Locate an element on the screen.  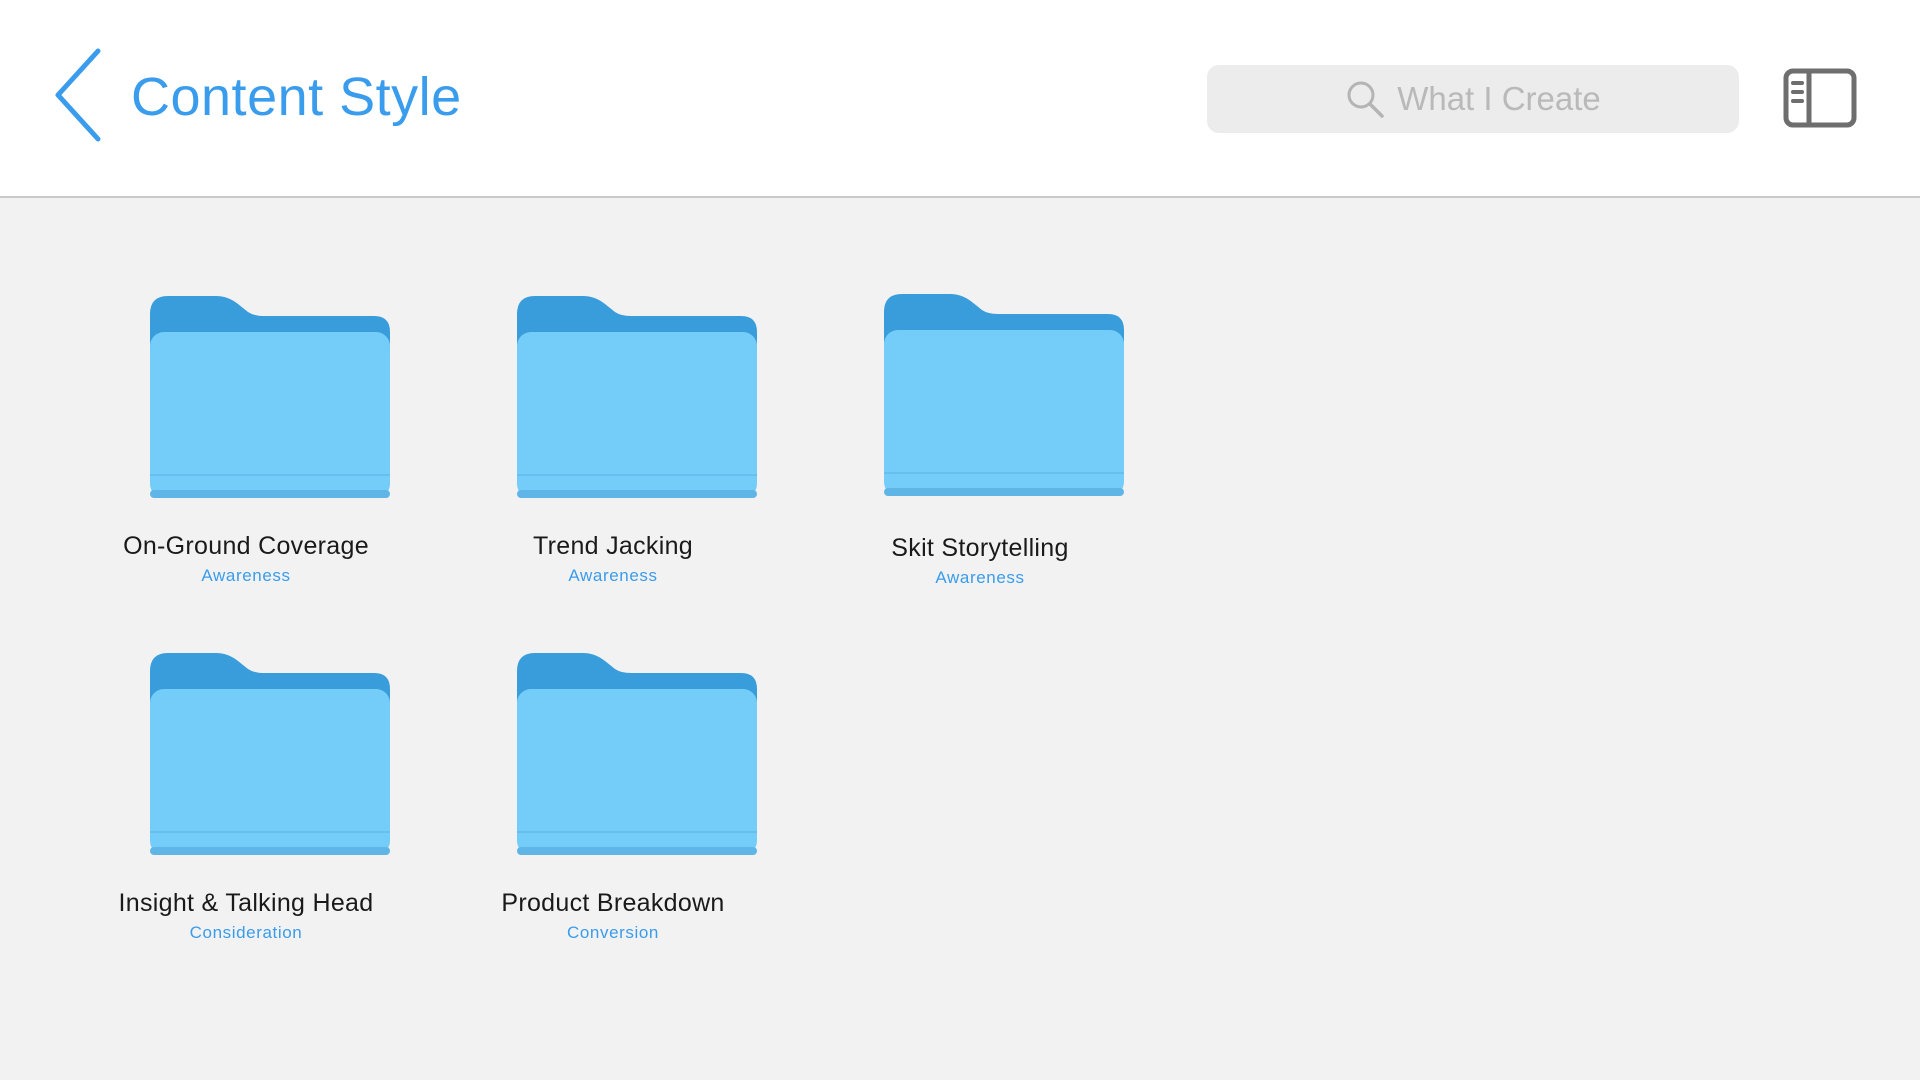
folder-item: Product Breakdown Conversion is located at coordinates (613, 811).